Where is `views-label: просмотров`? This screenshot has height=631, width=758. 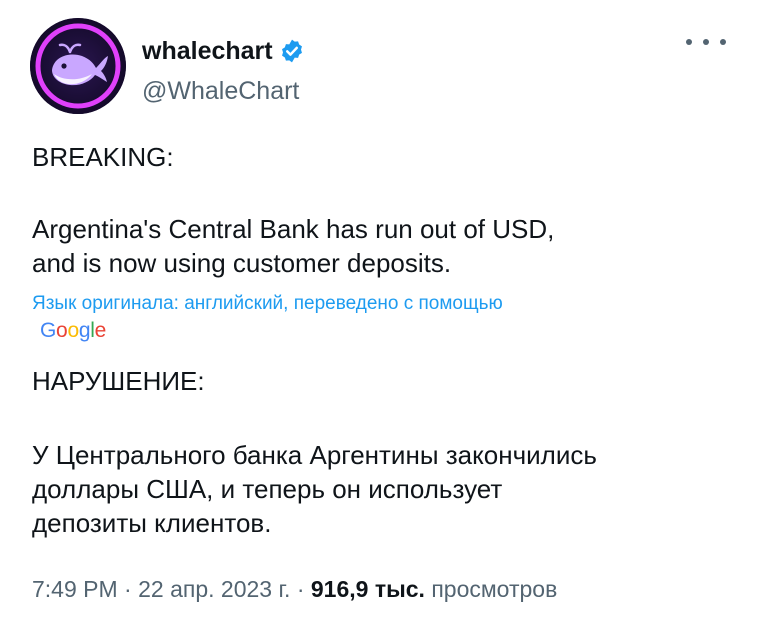 views-label: просмотров is located at coordinates (494, 589).